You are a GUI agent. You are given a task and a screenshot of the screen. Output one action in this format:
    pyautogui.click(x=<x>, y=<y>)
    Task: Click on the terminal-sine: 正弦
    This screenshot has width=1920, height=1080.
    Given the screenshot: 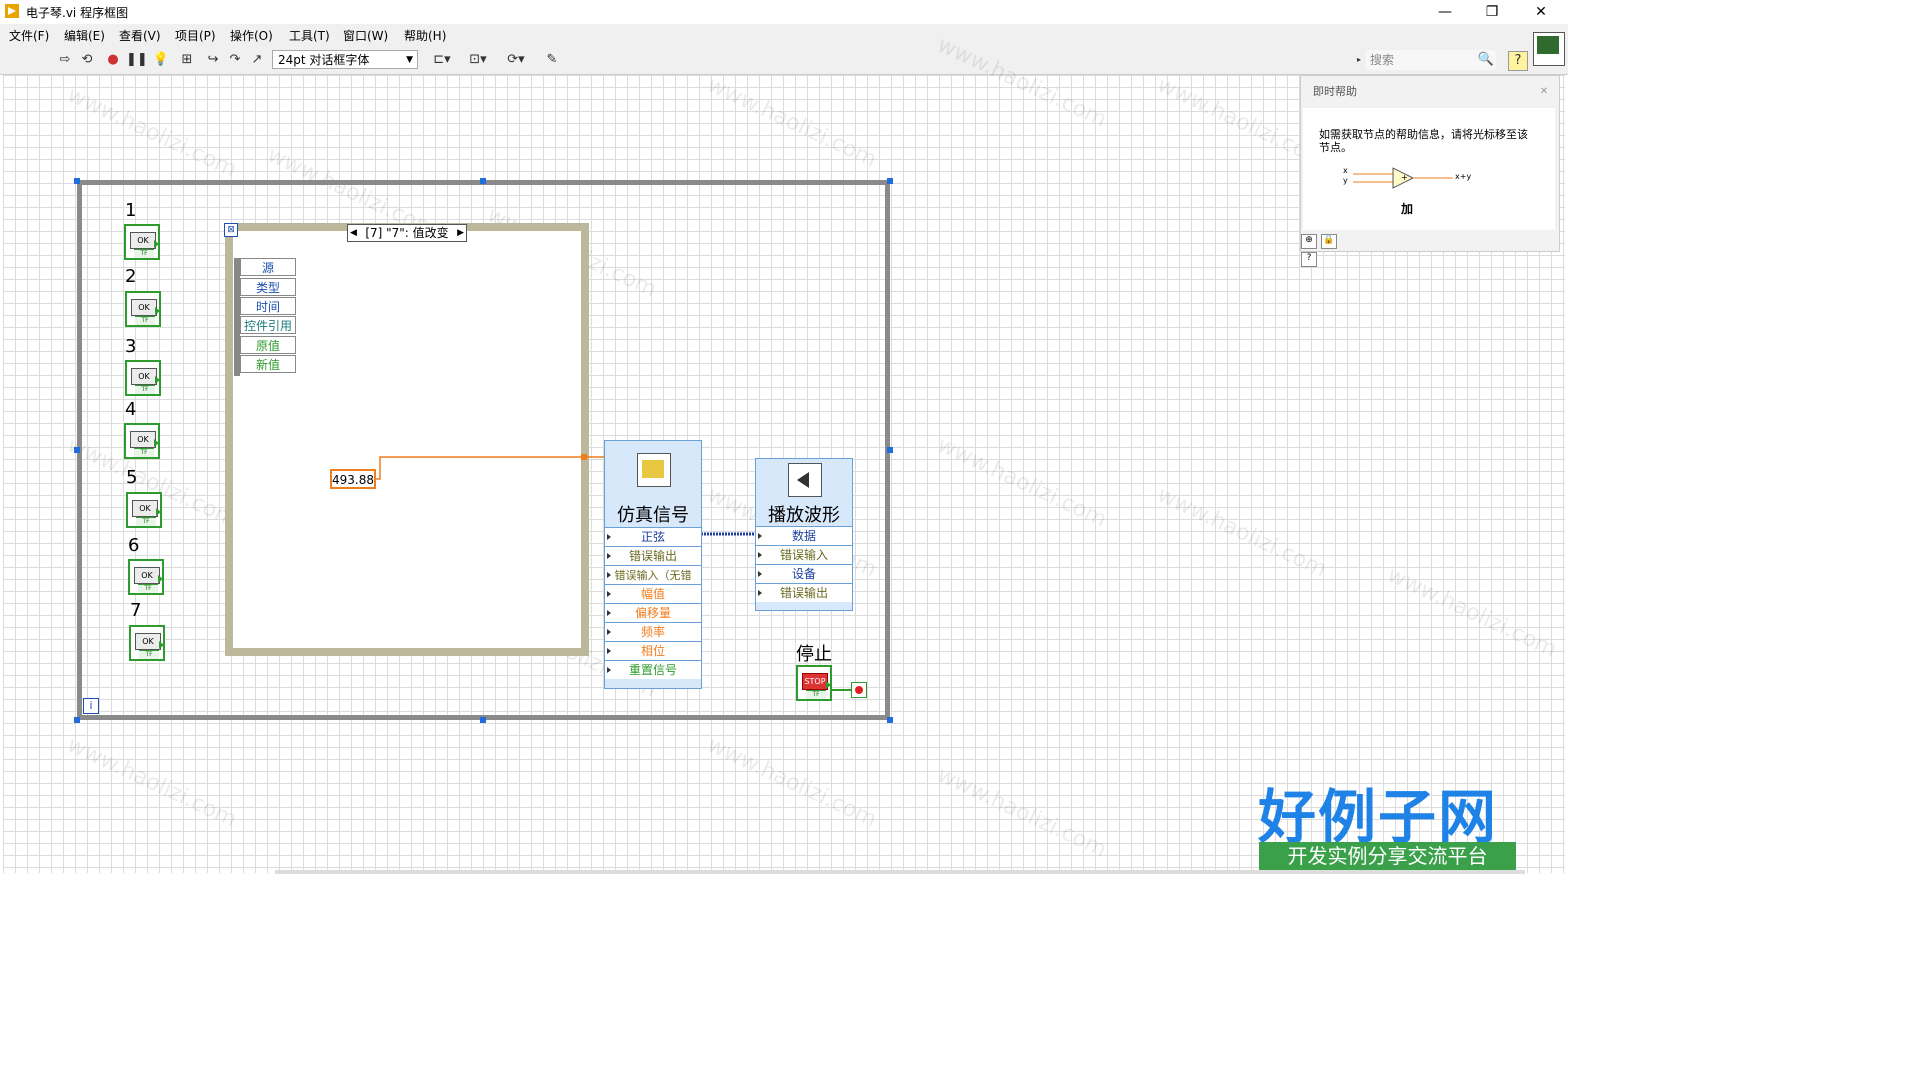 What is the action you would take?
    pyautogui.click(x=653, y=536)
    